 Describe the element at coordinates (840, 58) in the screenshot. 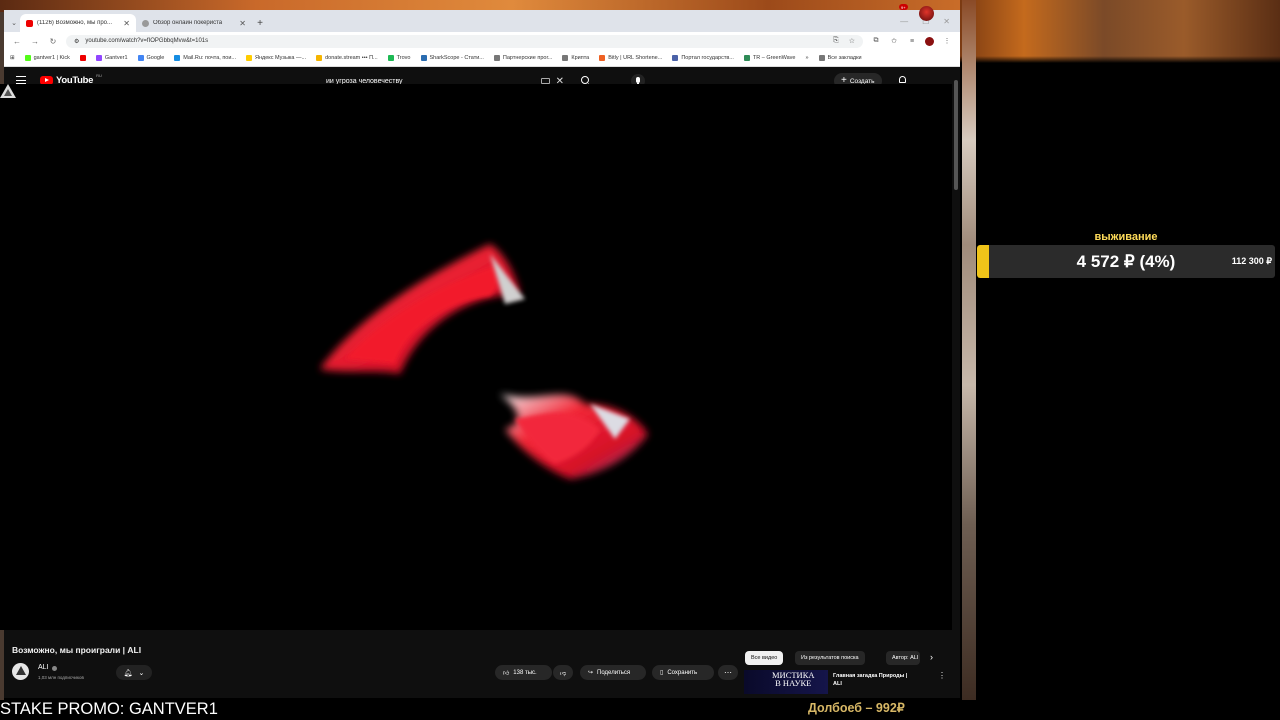

I see `all-bookmarks-folder: Все закладки` at that location.